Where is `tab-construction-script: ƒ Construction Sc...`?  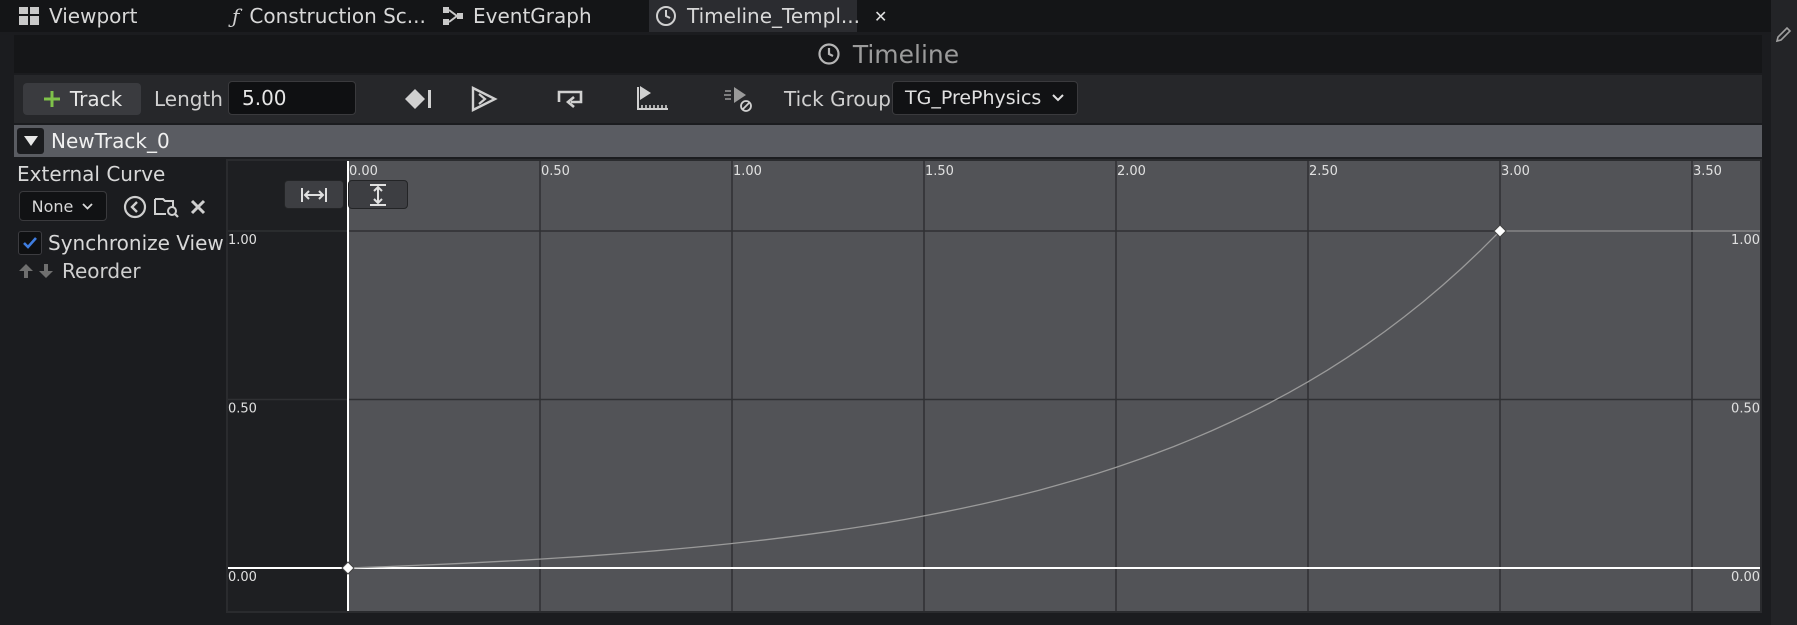
tab-construction-script: ƒ Construction Sc... is located at coordinates (329, 16).